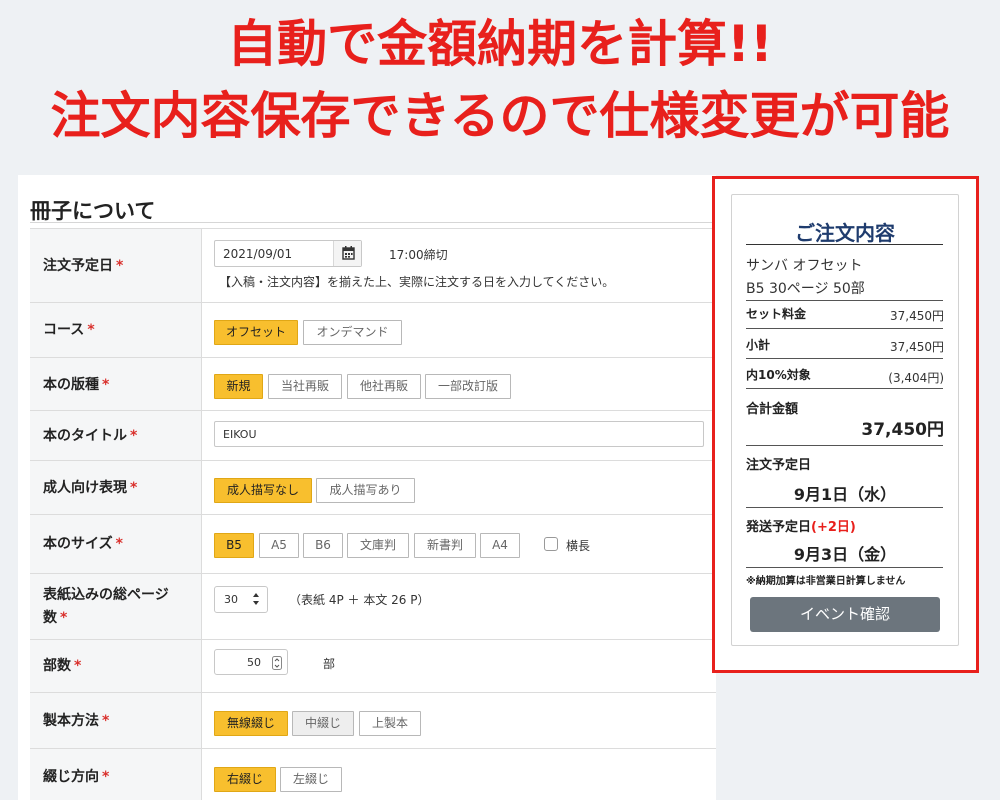 Image resolution: width=1000 pixels, height=800 pixels. What do you see at coordinates (71, 777) in the screenshot?
I see `direction-label: 綴じ方向` at bounding box center [71, 777].